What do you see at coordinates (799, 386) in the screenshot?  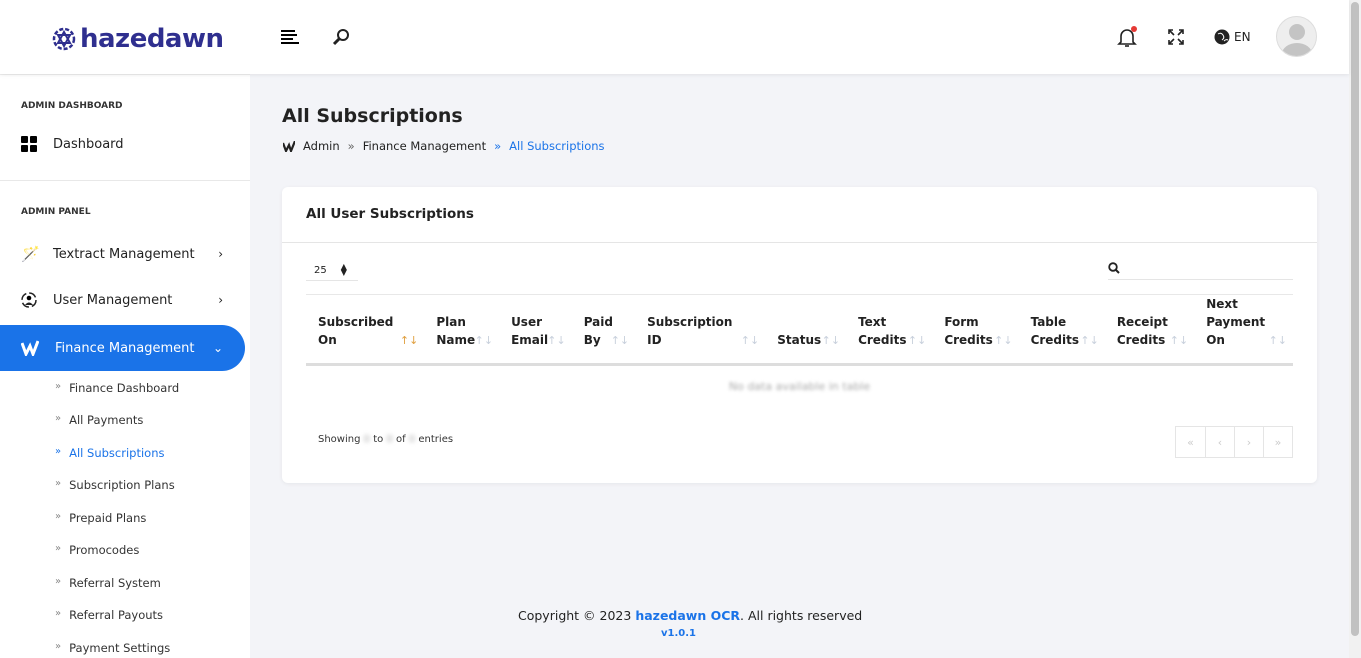 I see `empty-message: No data available in table` at bounding box center [799, 386].